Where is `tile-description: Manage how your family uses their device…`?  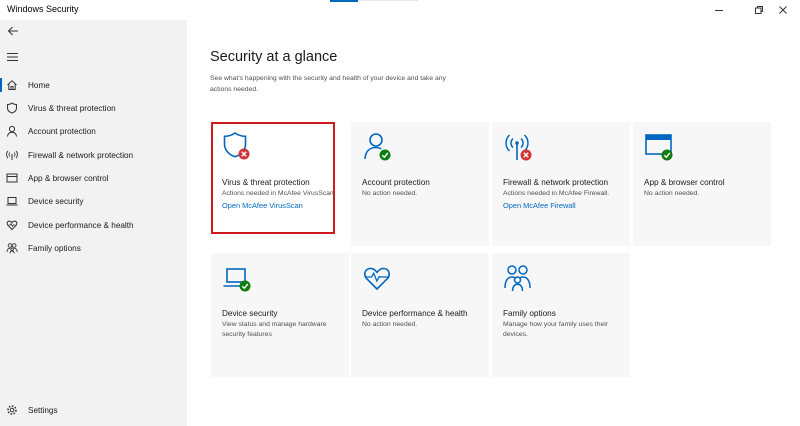
tile-description: Manage how your family uses their device… is located at coordinates (556, 329).